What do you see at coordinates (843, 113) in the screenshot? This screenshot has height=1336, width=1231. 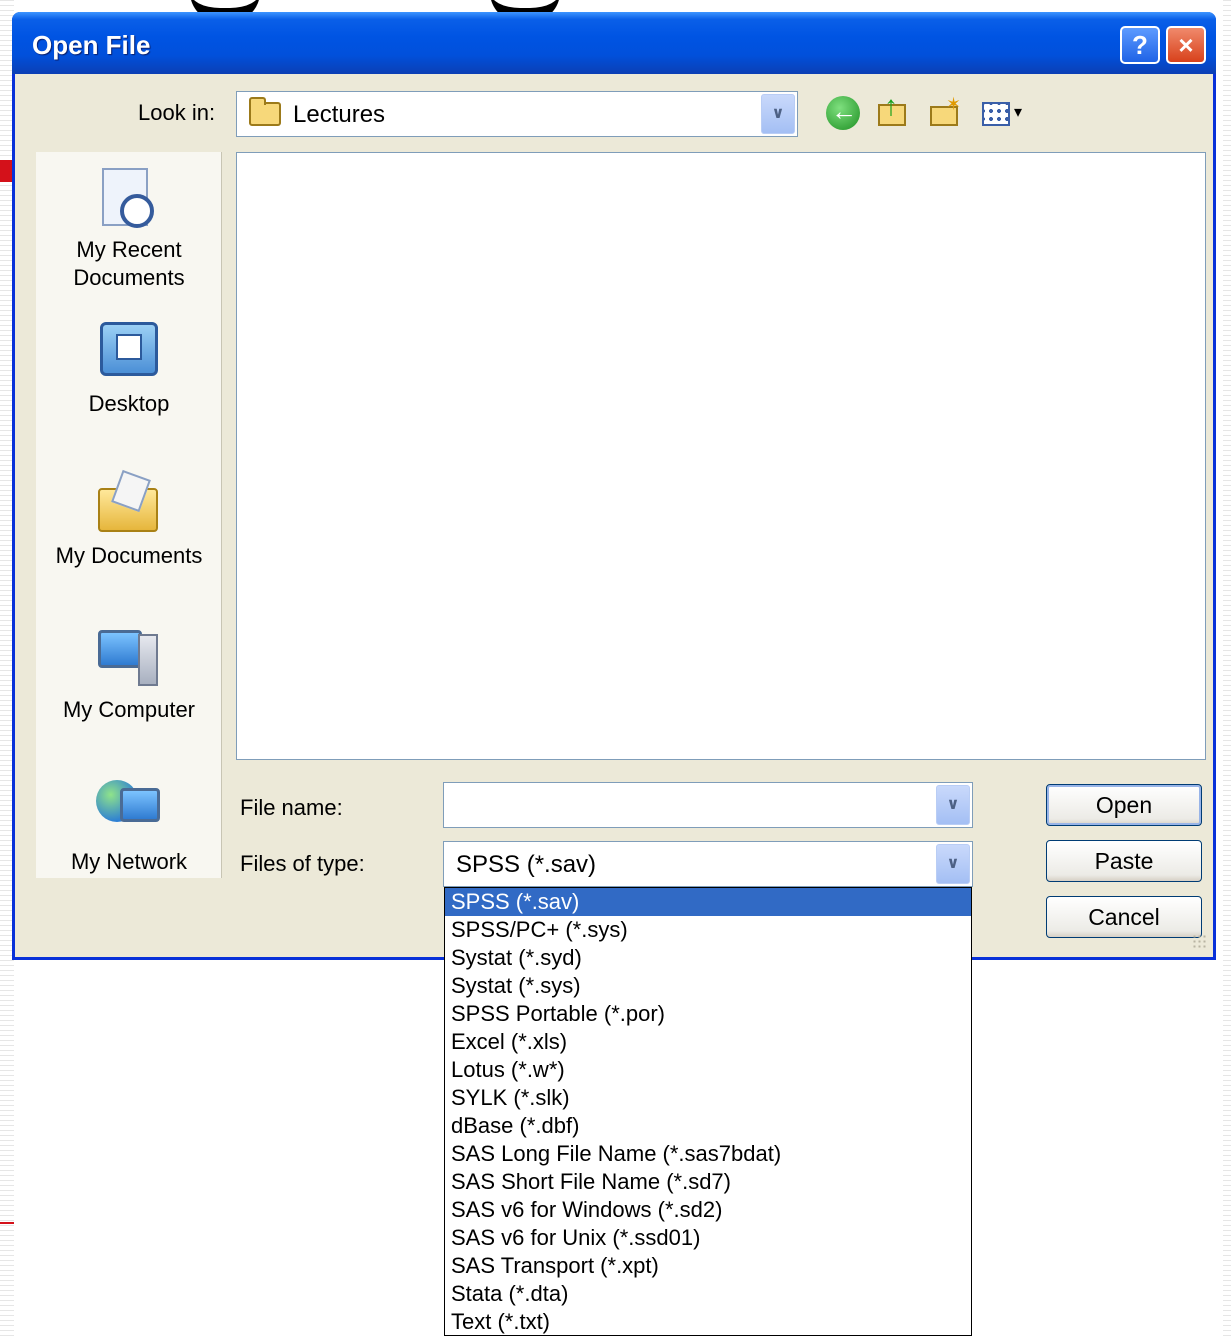 I see `back-icon` at bounding box center [843, 113].